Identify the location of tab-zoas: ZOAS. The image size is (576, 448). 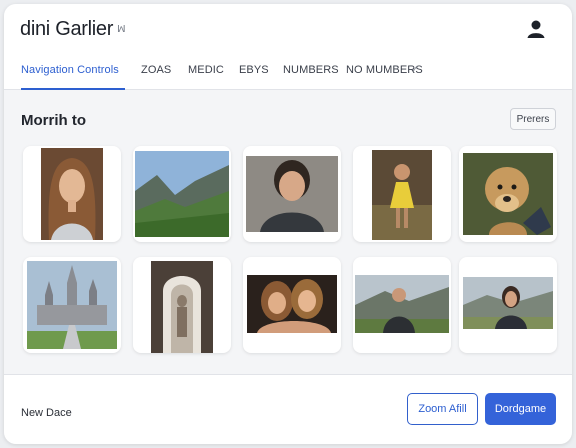
(156, 77).